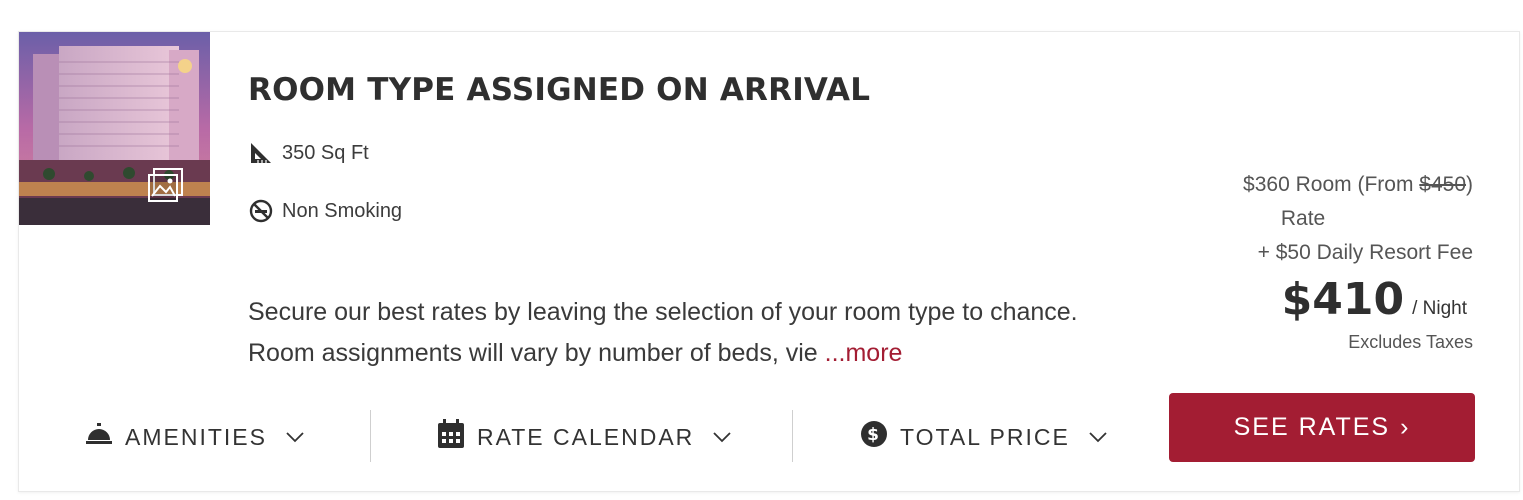  What do you see at coordinates (1303, 218) in the screenshot?
I see `rate-word: Rate` at bounding box center [1303, 218].